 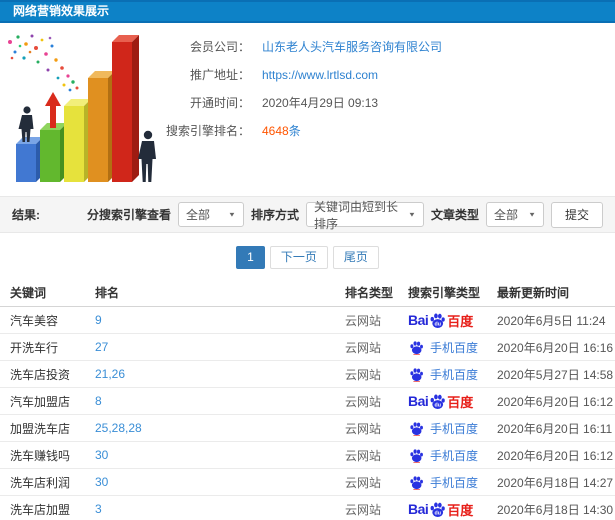 I want to click on keyword-cell: 汽车加盟店, so click(x=40, y=401).